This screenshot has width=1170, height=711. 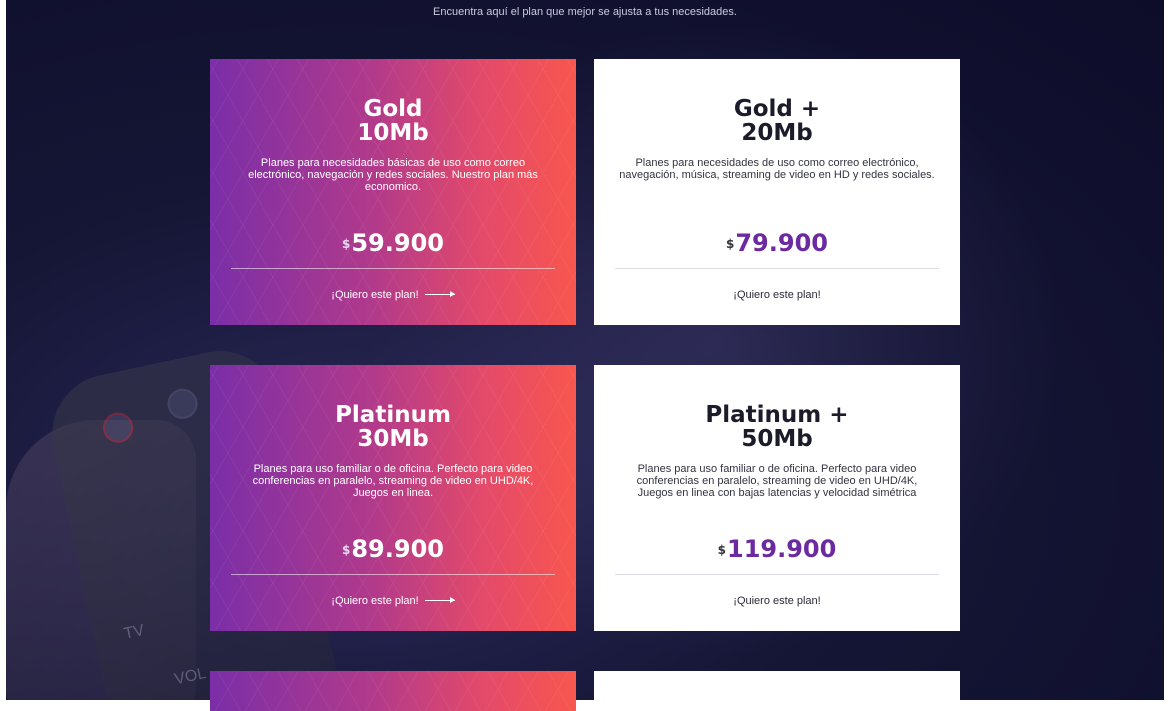 What do you see at coordinates (782, 549) in the screenshot?
I see `price-value: 119.900` at bounding box center [782, 549].